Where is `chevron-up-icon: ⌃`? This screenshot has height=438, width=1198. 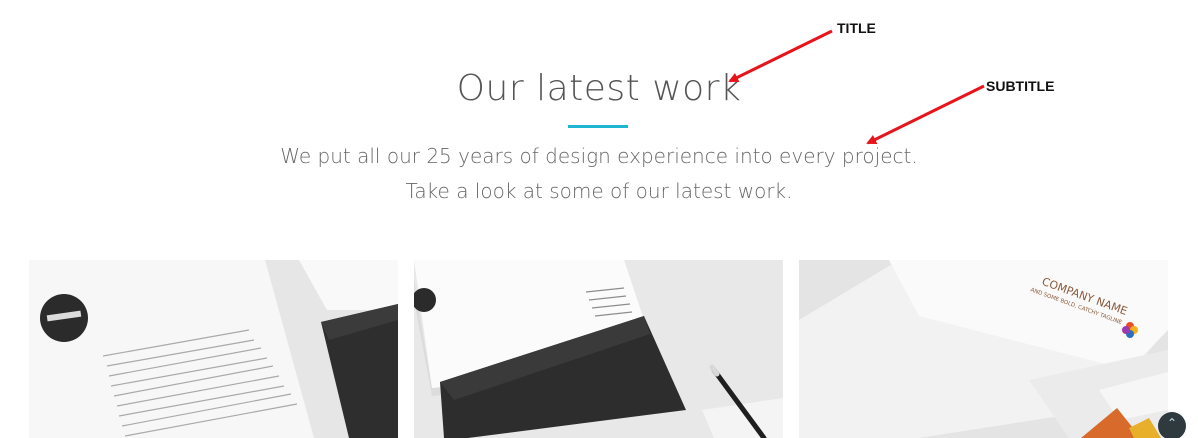
chevron-up-icon: ⌃ is located at coordinates (1172, 423).